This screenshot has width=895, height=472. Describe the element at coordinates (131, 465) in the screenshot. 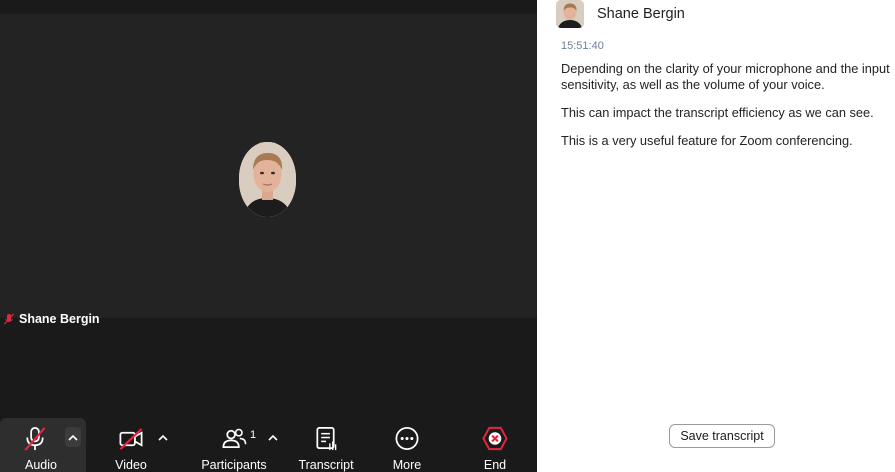

I see `video-label: Video` at that location.